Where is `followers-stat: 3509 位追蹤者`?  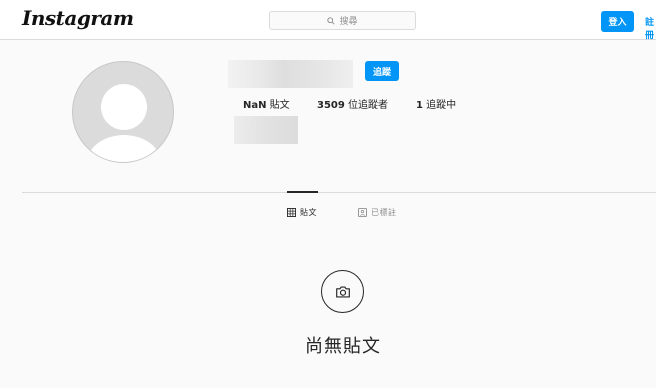
followers-stat: 3509 位追蹤者 is located at coordinates (352, 103).